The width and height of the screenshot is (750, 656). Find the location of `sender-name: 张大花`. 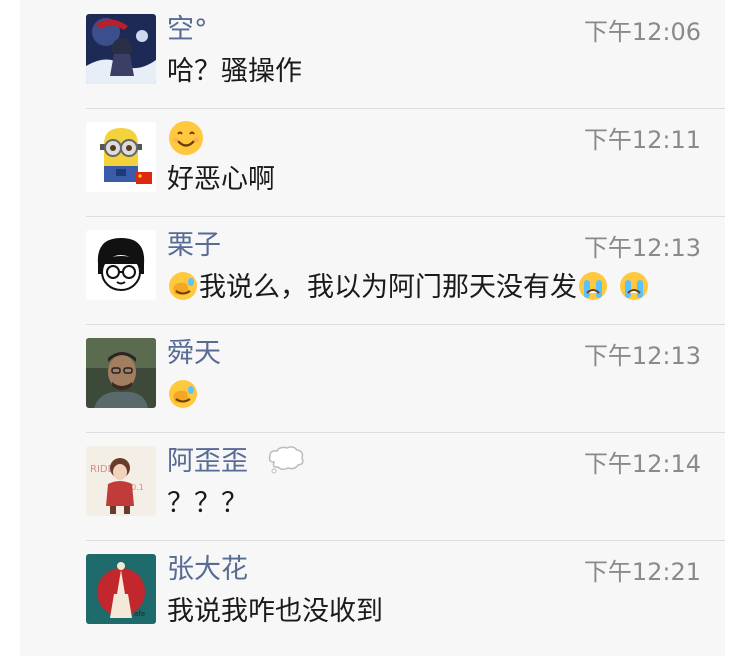

sender-name: 张大花 is located at coordinates (207, 570).